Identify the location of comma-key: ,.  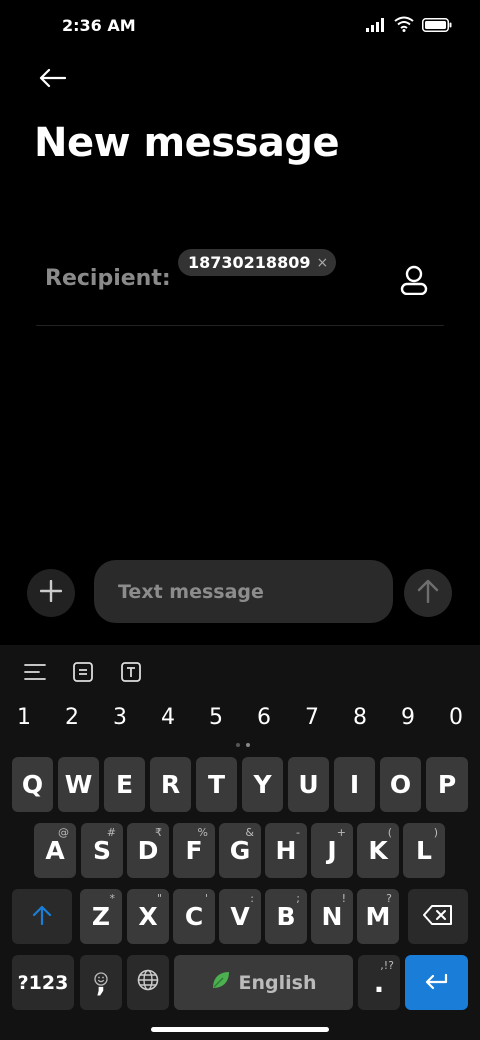
(101, 982).